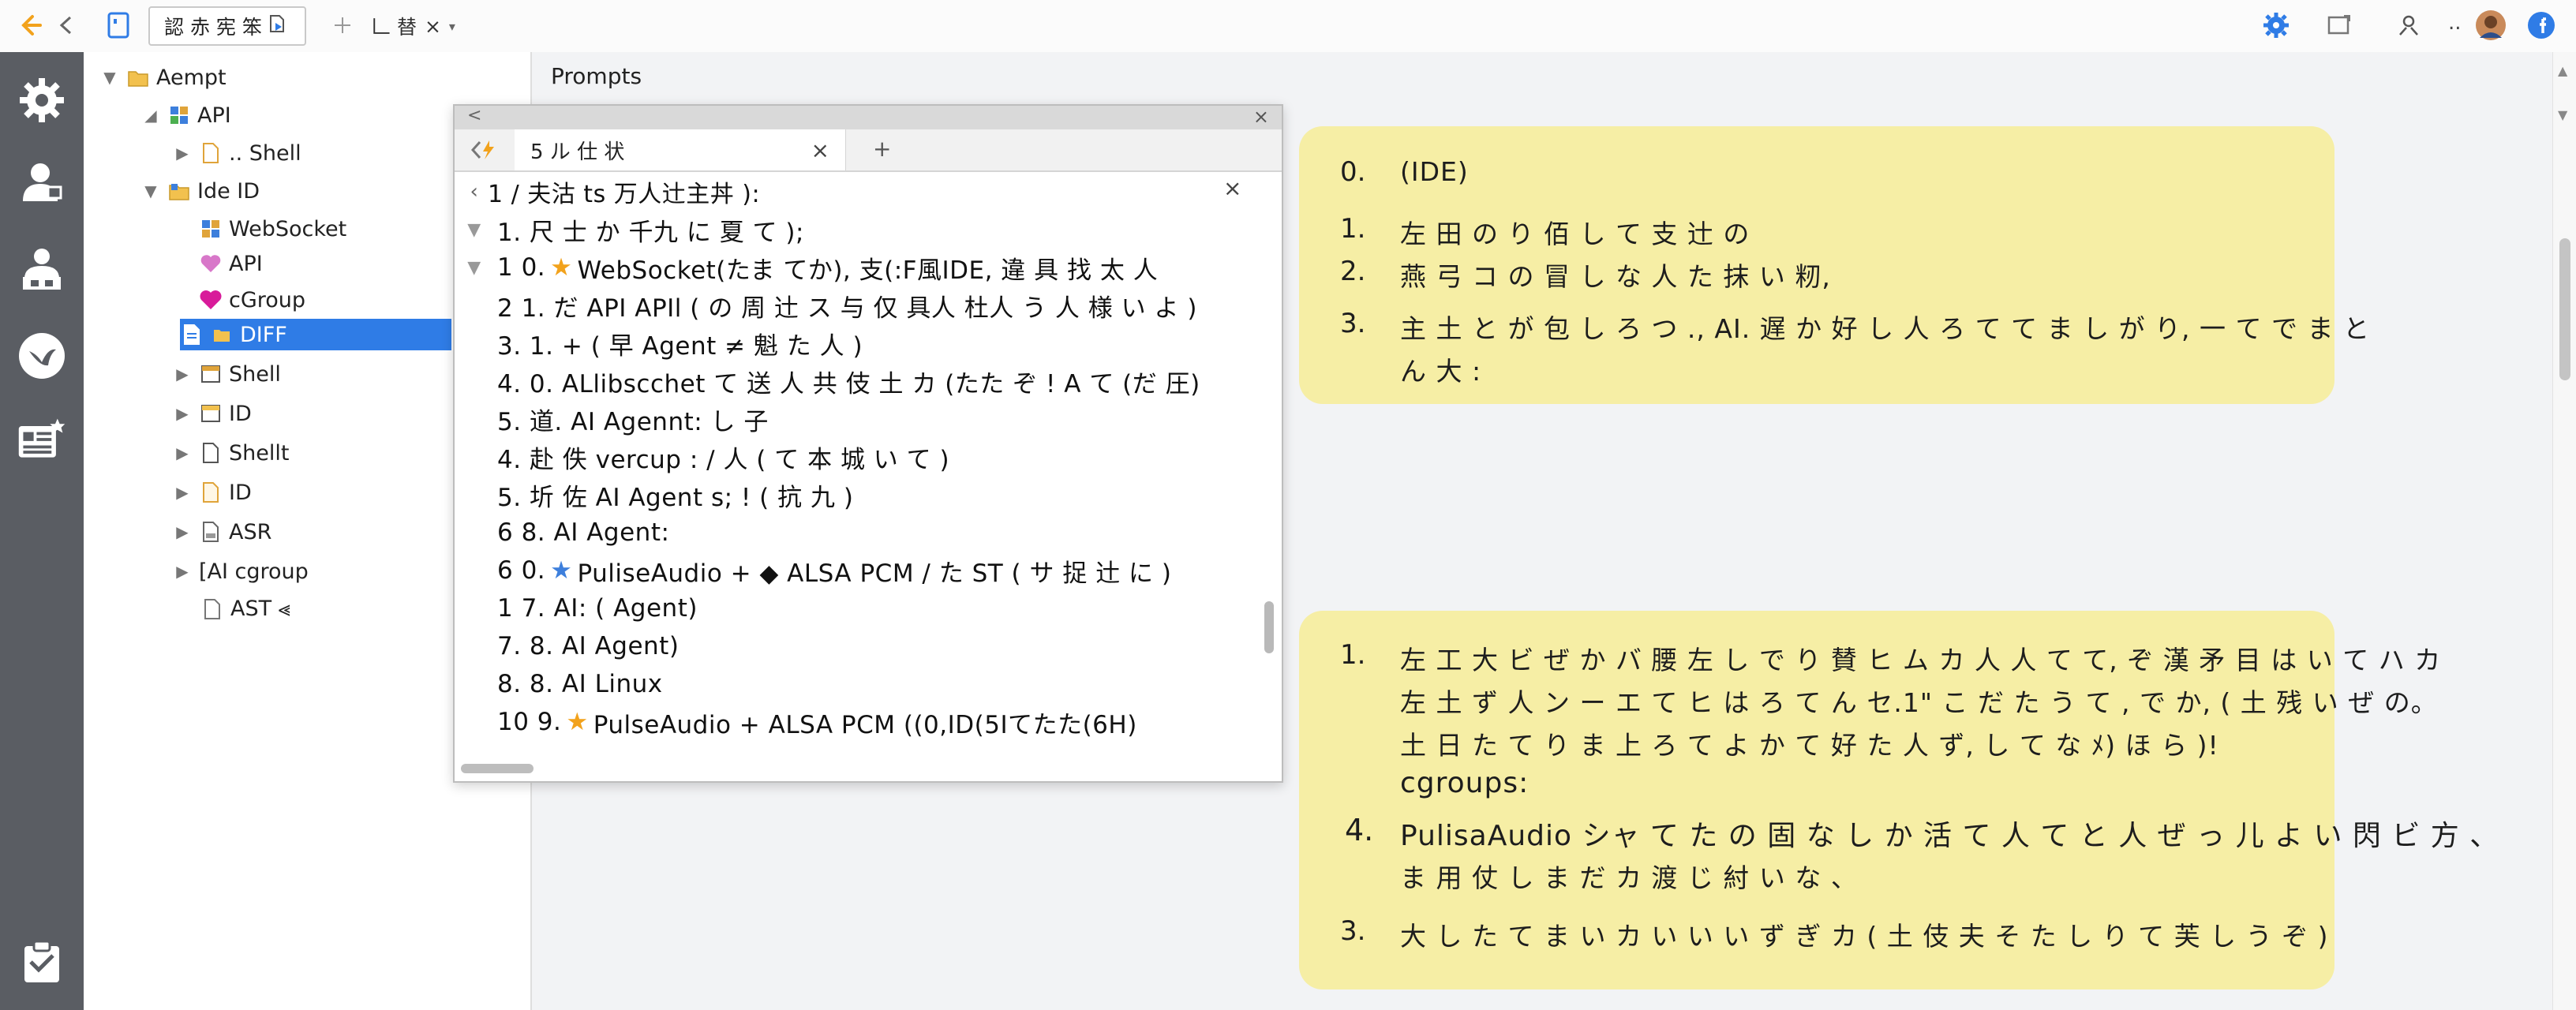 Image resolution: width=2576 pixels, height=1010 pixels. I want to click on settings-gear-icon, so click(42, 100).